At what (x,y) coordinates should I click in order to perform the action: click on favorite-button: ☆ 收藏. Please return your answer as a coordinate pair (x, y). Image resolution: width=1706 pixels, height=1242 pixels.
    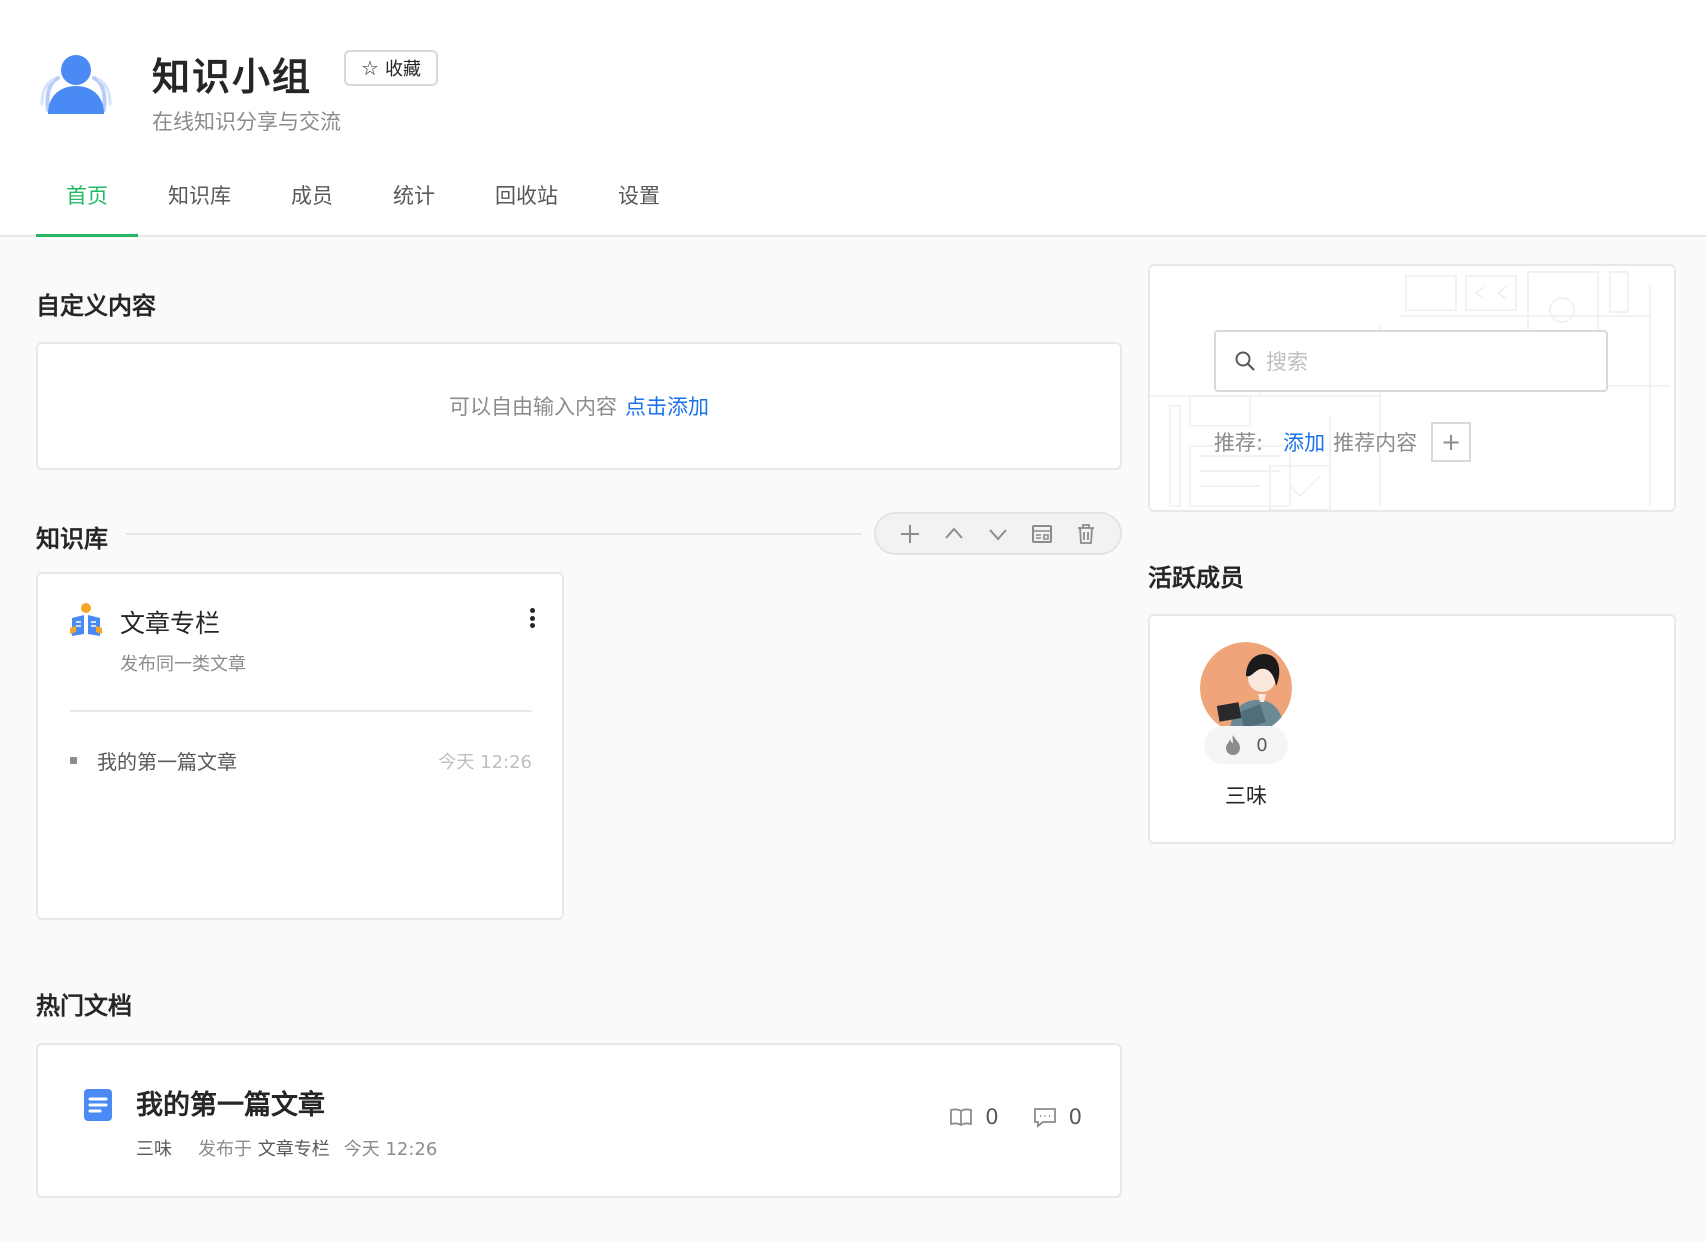
    Looking at the image, I should click on (391, 68).